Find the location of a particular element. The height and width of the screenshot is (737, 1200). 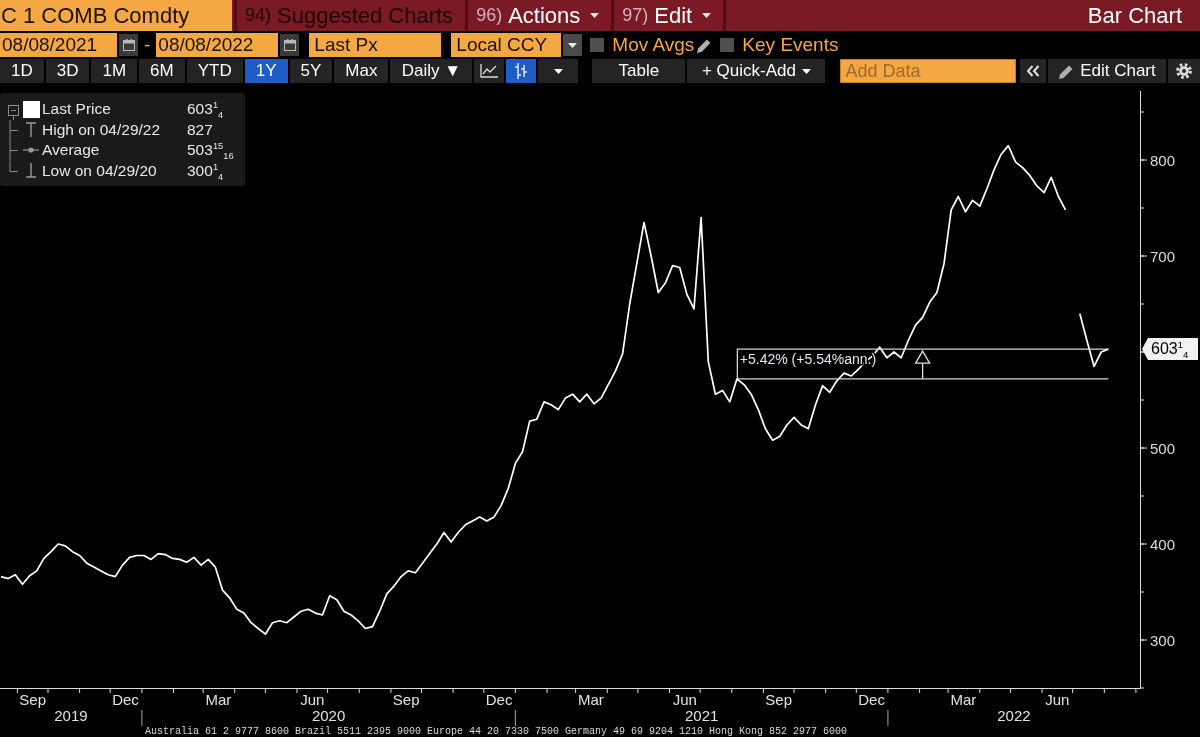

legend-label: Last Price is located at coordinates (77, 109).